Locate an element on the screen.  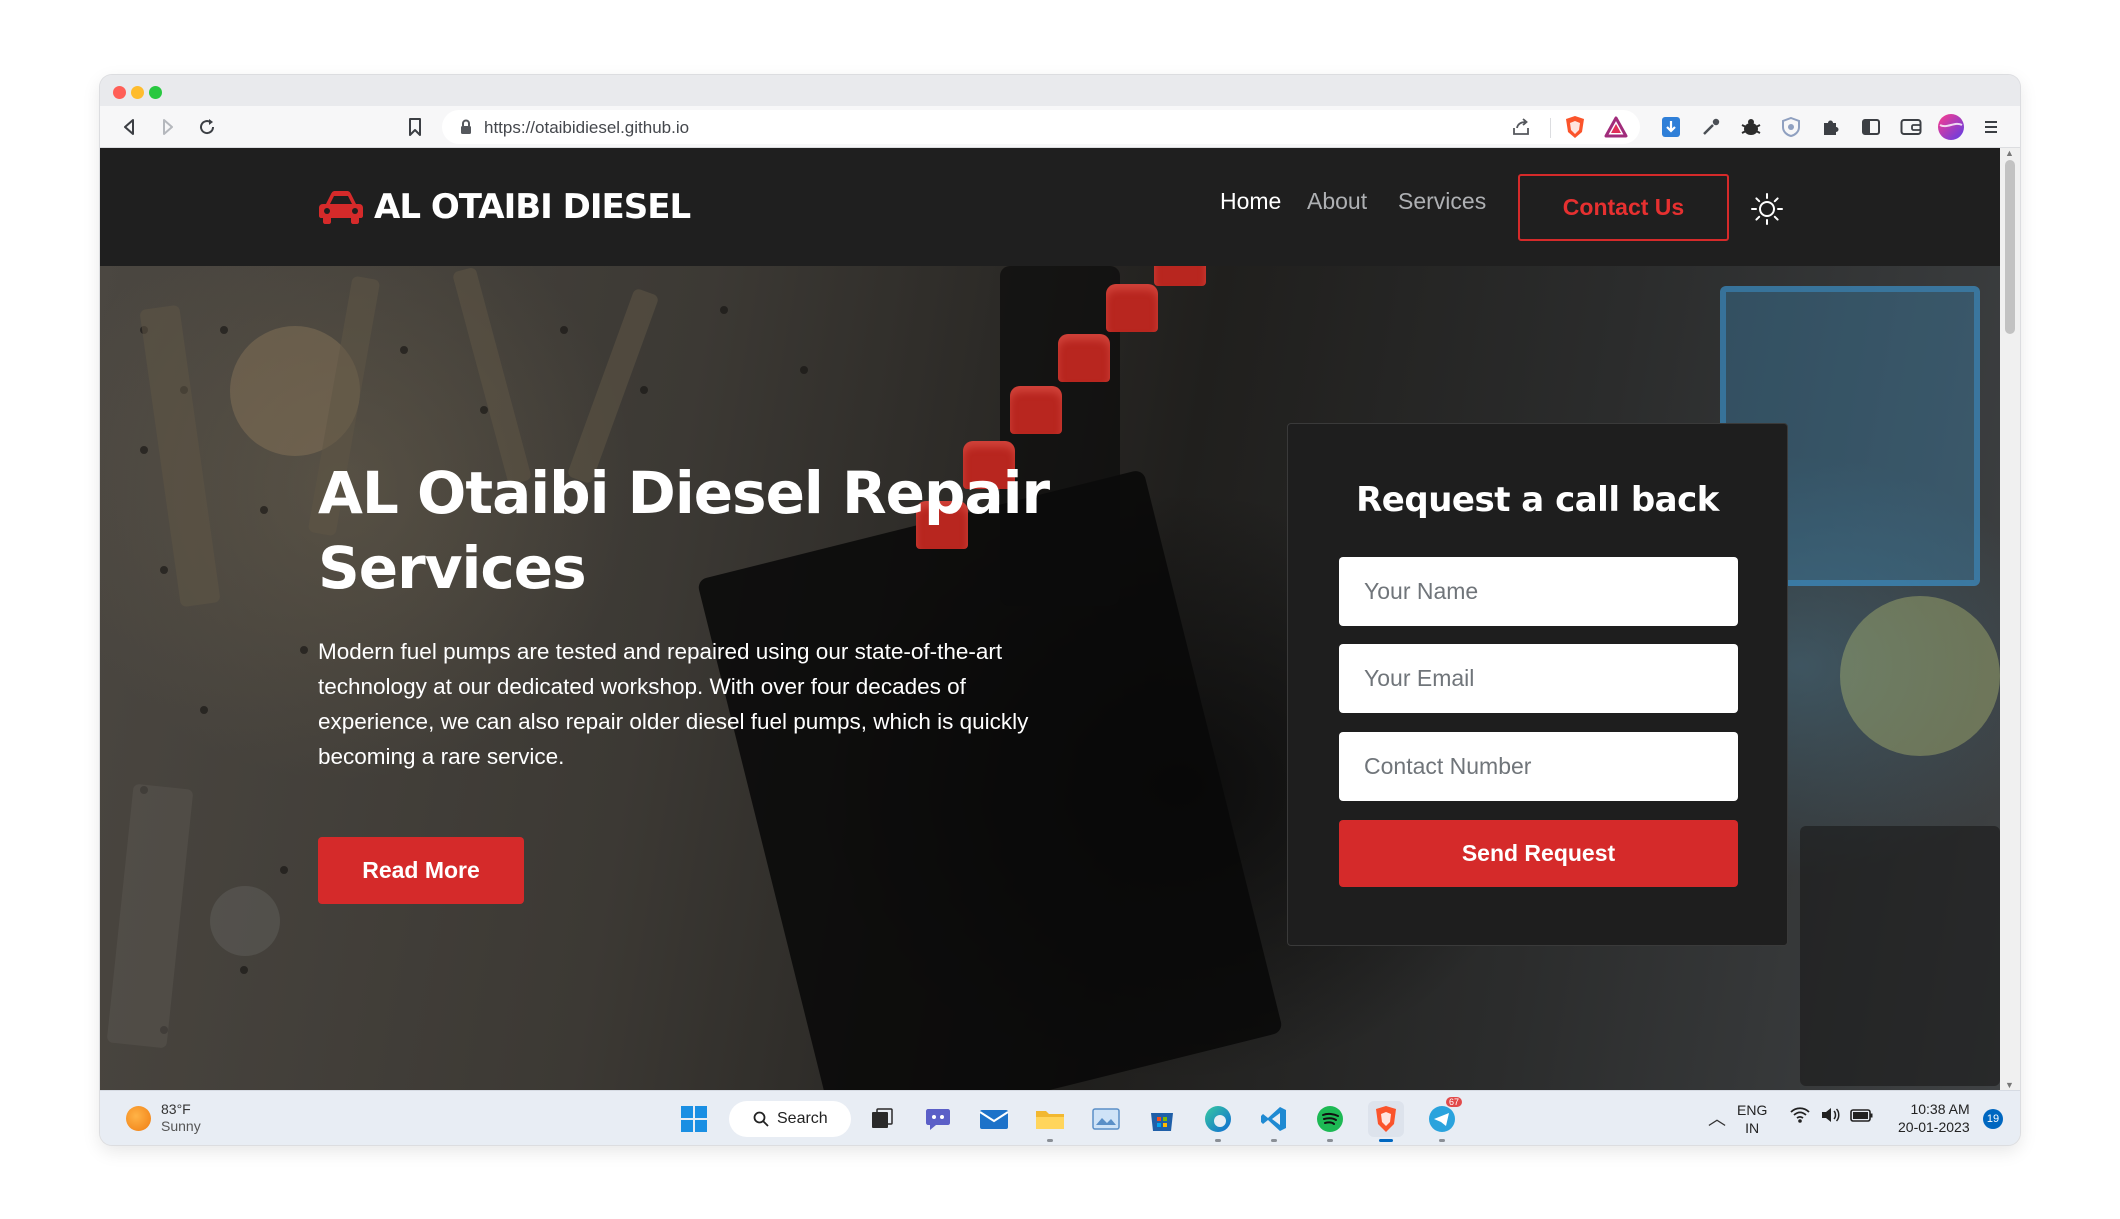
extension-bug-icon is located at coordinates (1751, 127).